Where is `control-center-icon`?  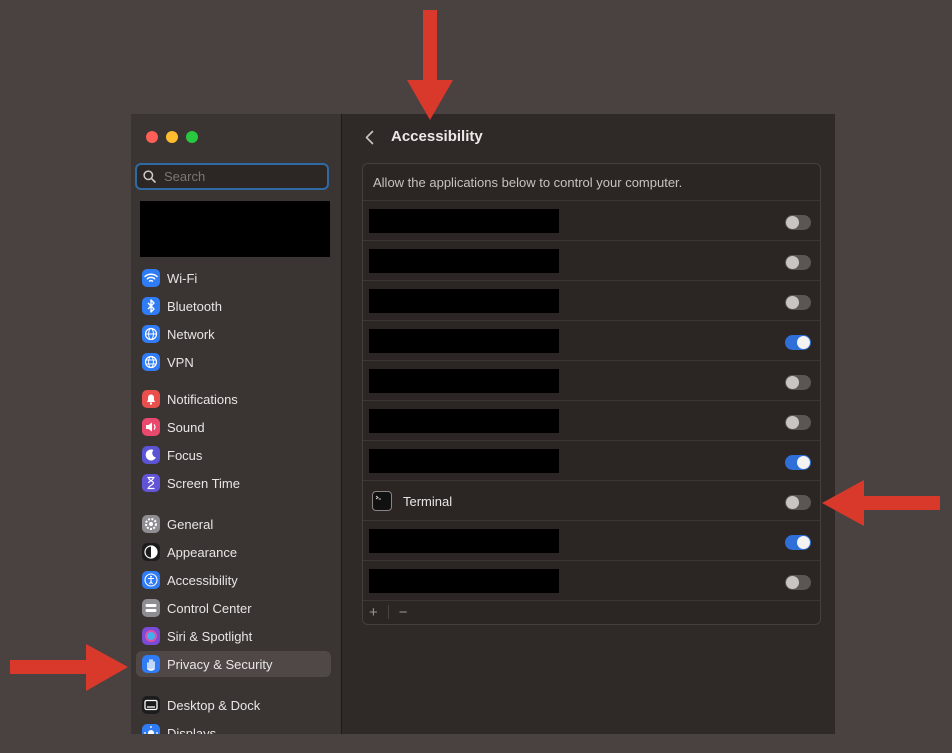 control-center-icon is located at coordinates (151, 608).